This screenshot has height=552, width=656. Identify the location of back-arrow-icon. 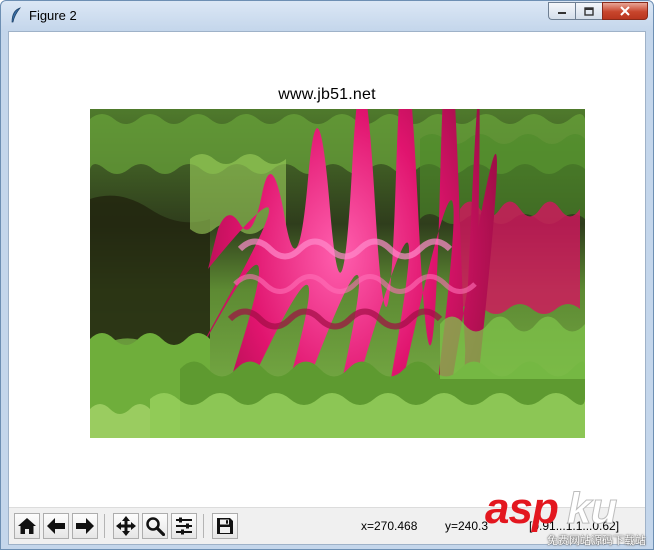
(56, 526).